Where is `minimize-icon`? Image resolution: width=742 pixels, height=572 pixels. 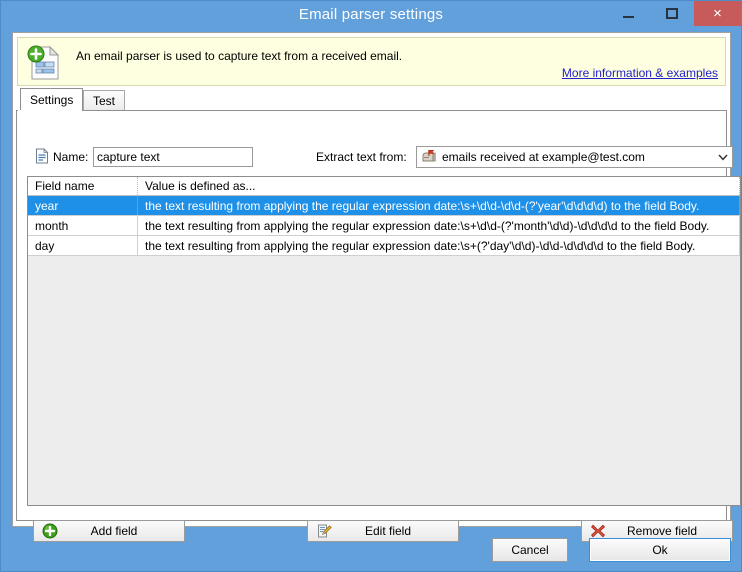 minimize-icon is located at coordinates (628, 17).